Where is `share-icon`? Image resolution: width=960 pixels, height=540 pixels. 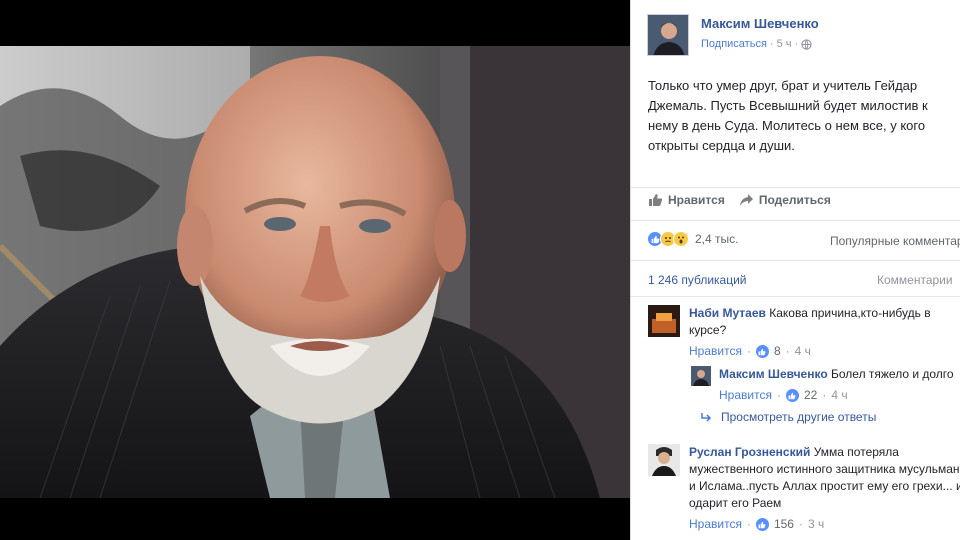 share-icon is located at coordinates (746, 200).